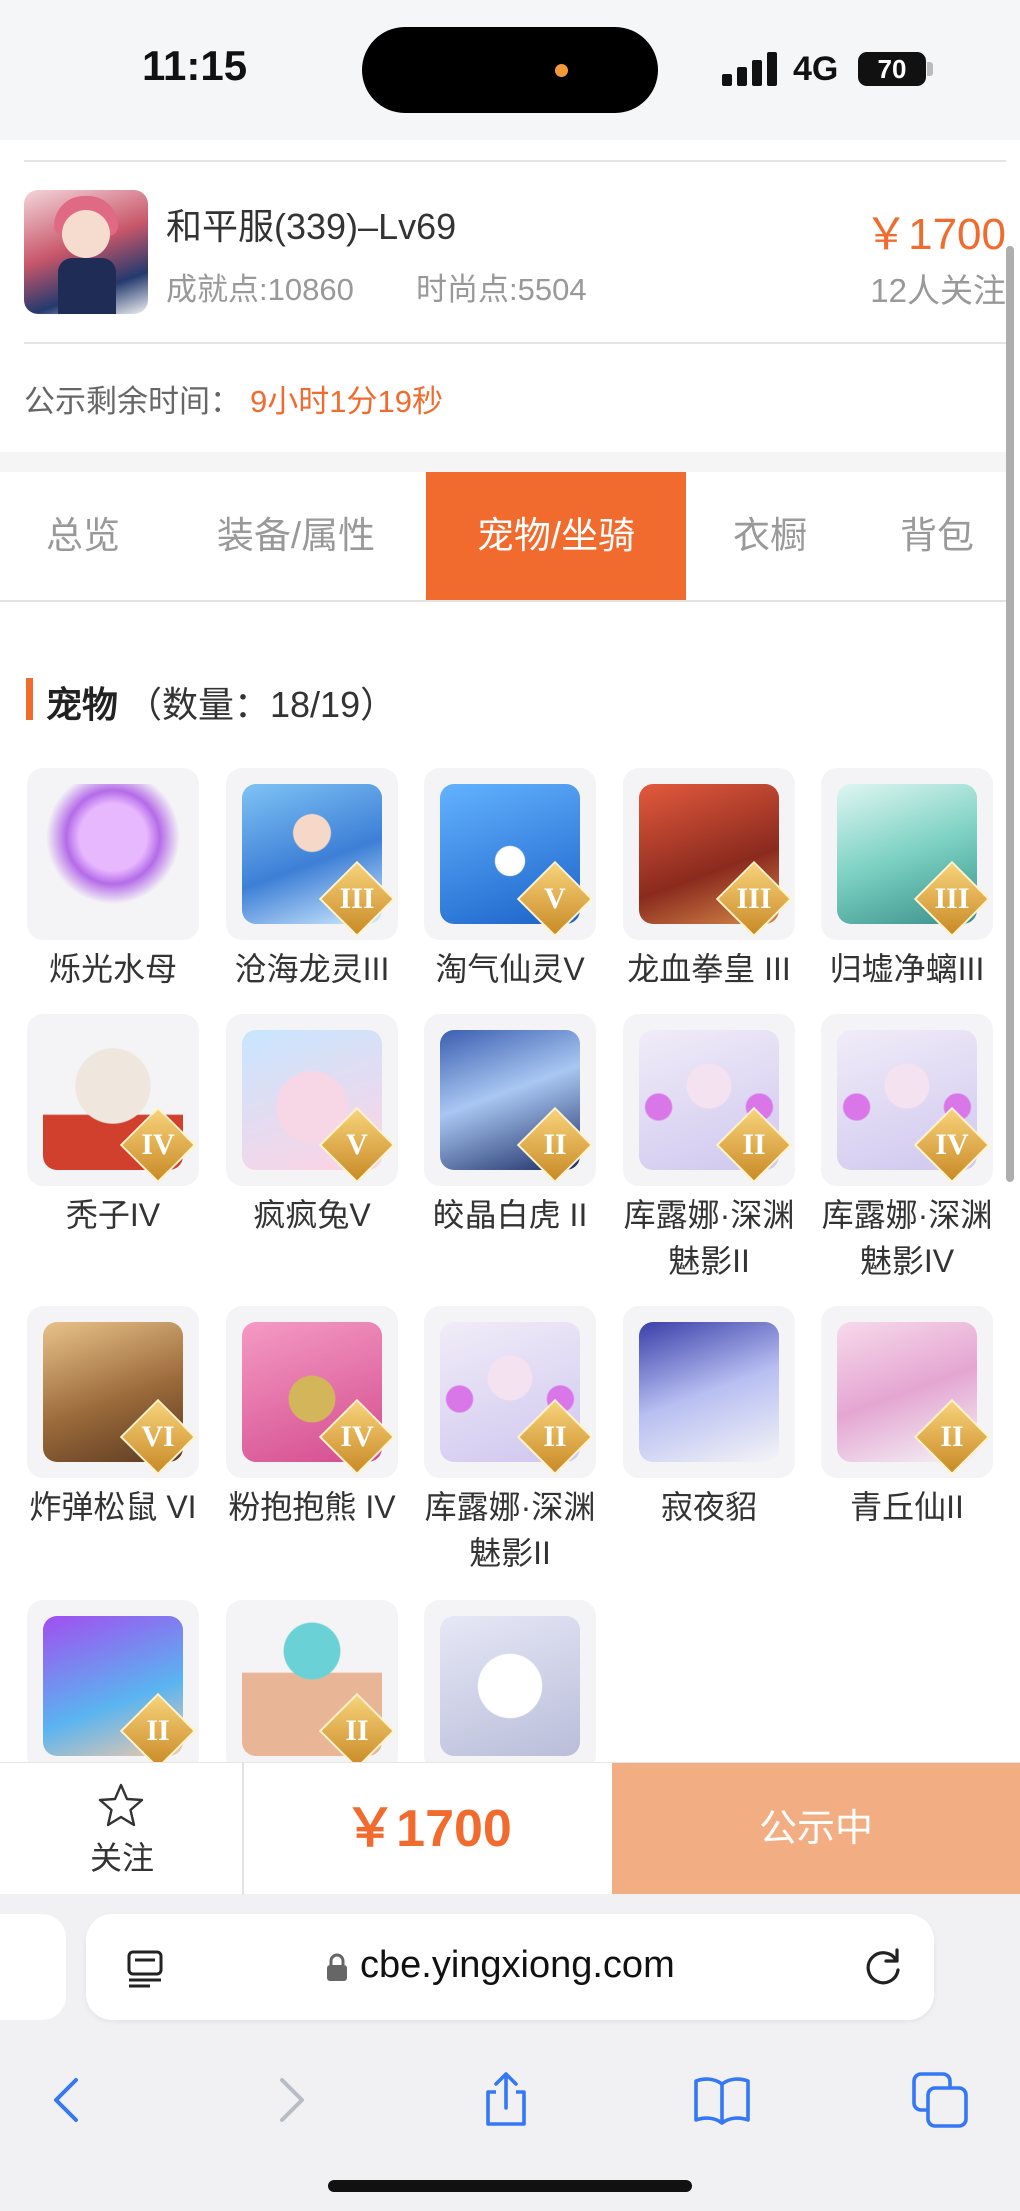 The image size is (1020, 2211). I want to click on pet-name: 皎晶白虎 II, so click(510, 1215).